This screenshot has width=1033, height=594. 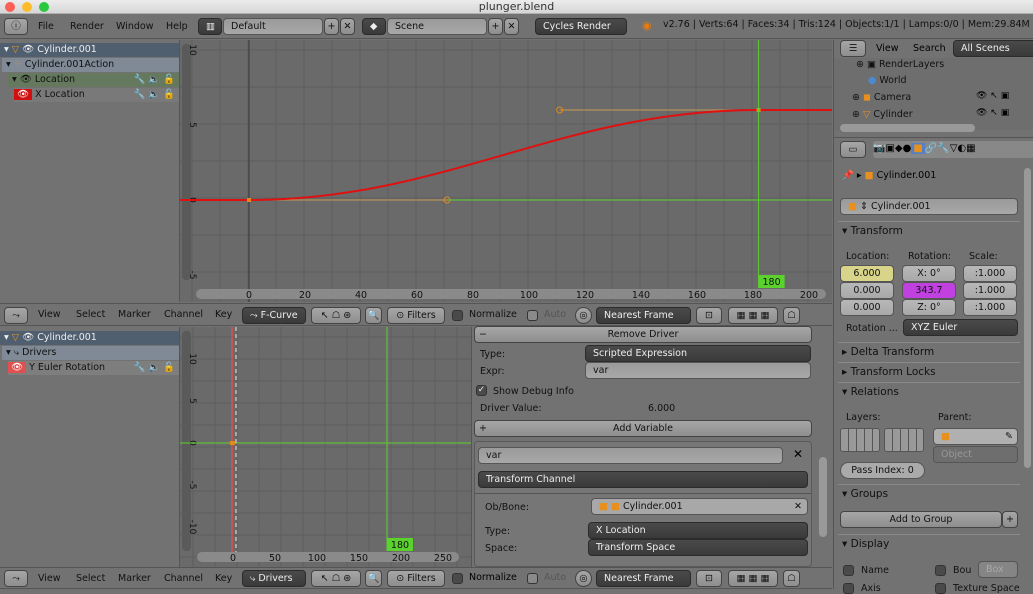 I want to click on rotation-x-field: X: 0°, so click(x=929, y=273).